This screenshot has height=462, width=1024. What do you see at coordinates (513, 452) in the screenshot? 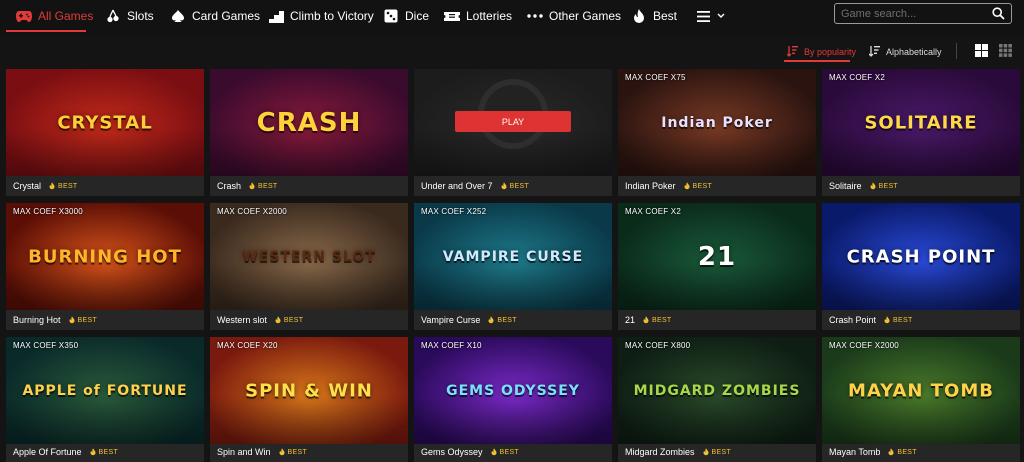
I see `game-caption: Gems Odyssey BEST` at bounding box center [513, 452].